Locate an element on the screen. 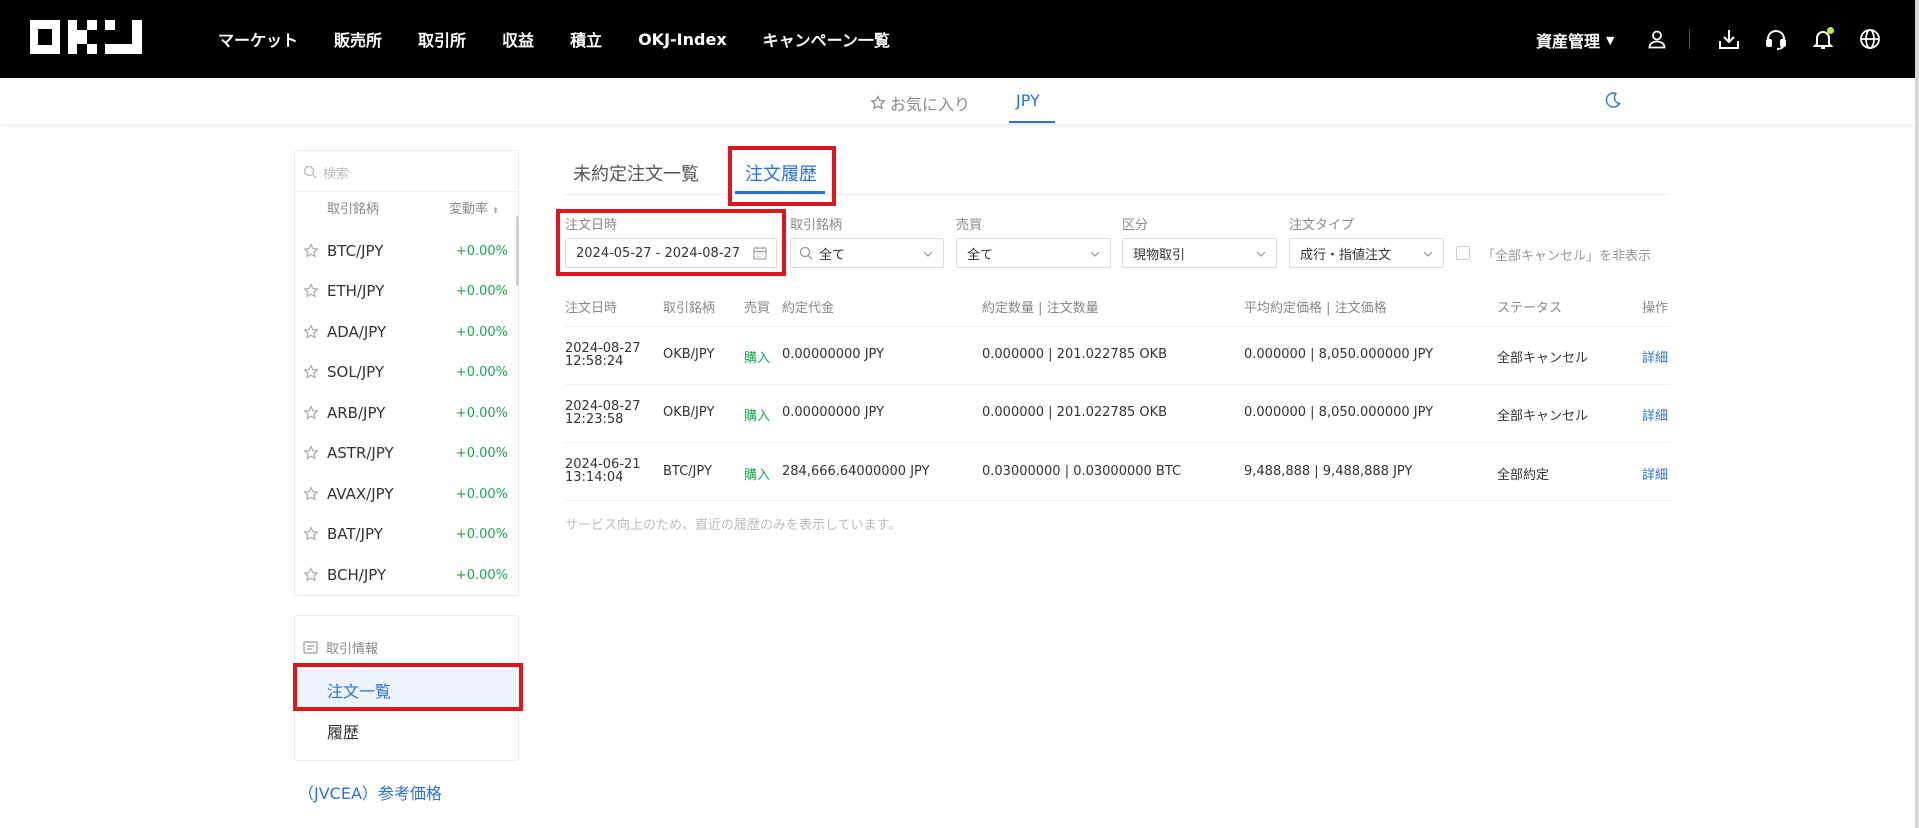 The image size is (1919, 828). pair-row-avax: AVAX/JPY +0.00% is located at coordinates (405, 494).